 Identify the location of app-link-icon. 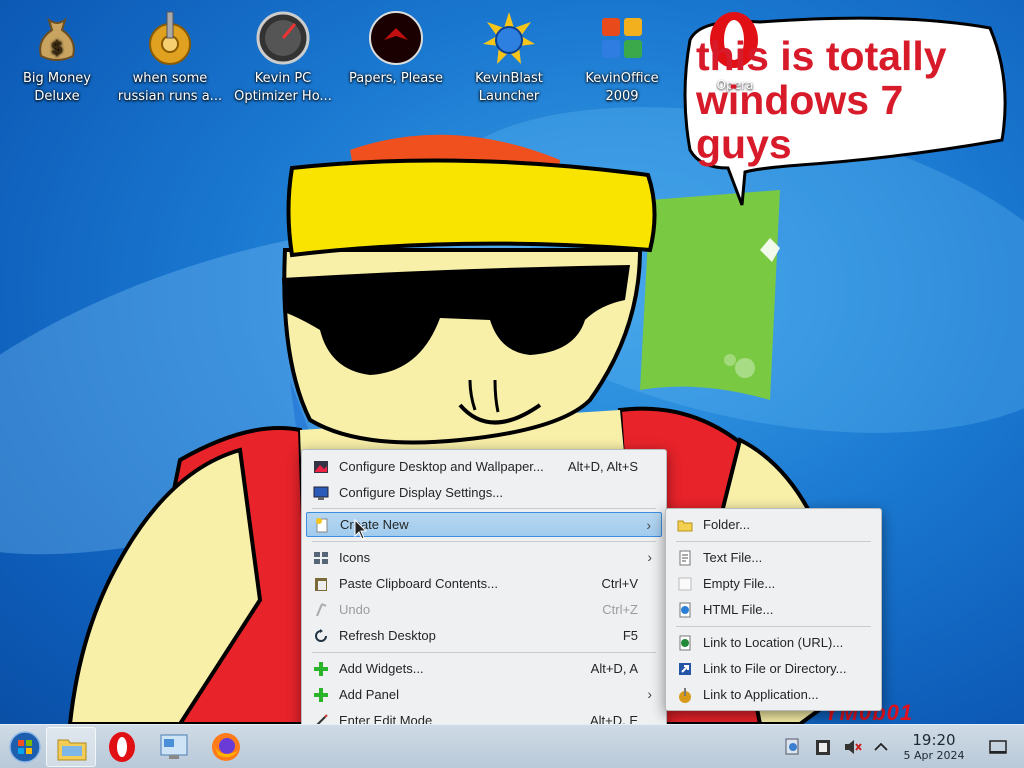
(685, 695).